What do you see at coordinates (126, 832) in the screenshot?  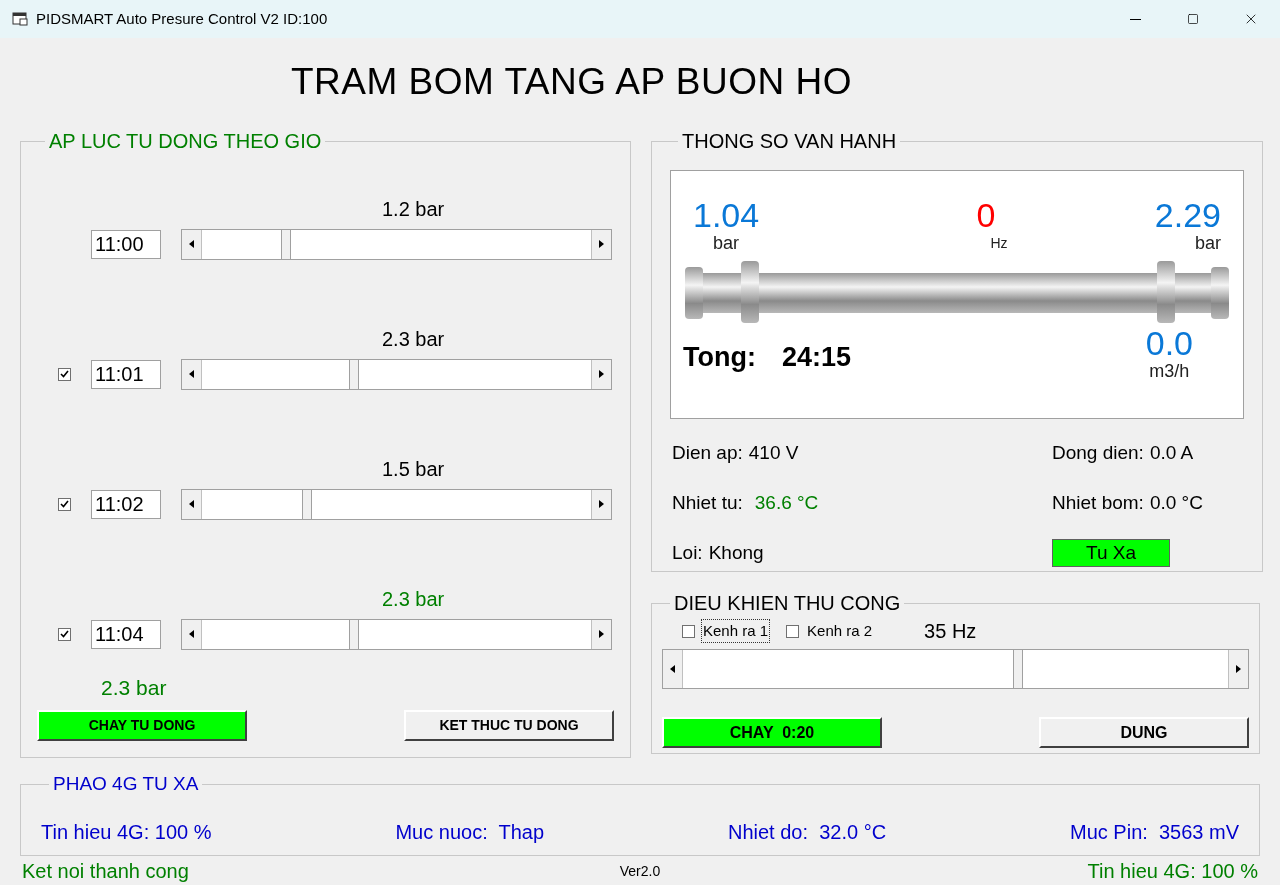 I see `float-reading: Tin hieu 4G: 100 %` at bounding box center [126, 832].